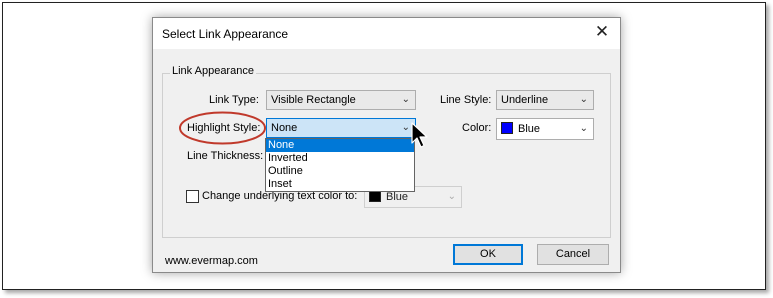 The width and height of the screenshot is (773, 298). Describe the element at coordinates (573, 254) in the screenshot. I see `cancel-button: Cancel` at that location.